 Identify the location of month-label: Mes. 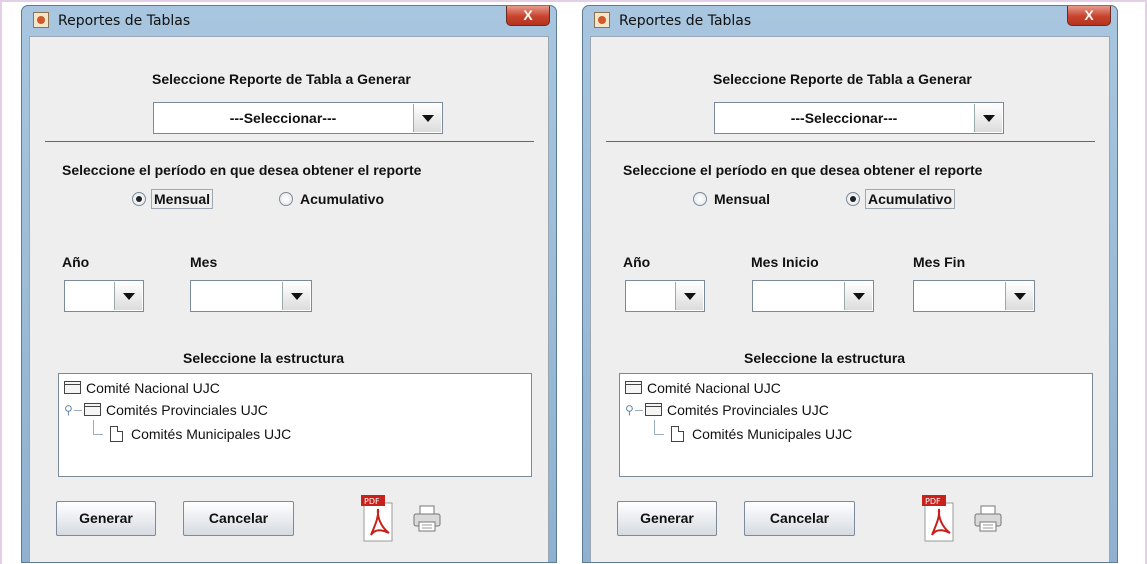
(204, 262).